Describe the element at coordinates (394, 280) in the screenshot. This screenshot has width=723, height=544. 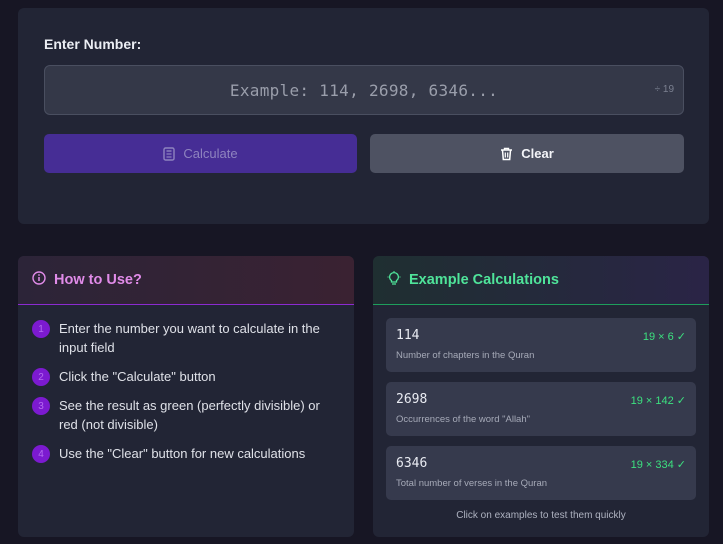
I see `lightbulb-icon` at that location.